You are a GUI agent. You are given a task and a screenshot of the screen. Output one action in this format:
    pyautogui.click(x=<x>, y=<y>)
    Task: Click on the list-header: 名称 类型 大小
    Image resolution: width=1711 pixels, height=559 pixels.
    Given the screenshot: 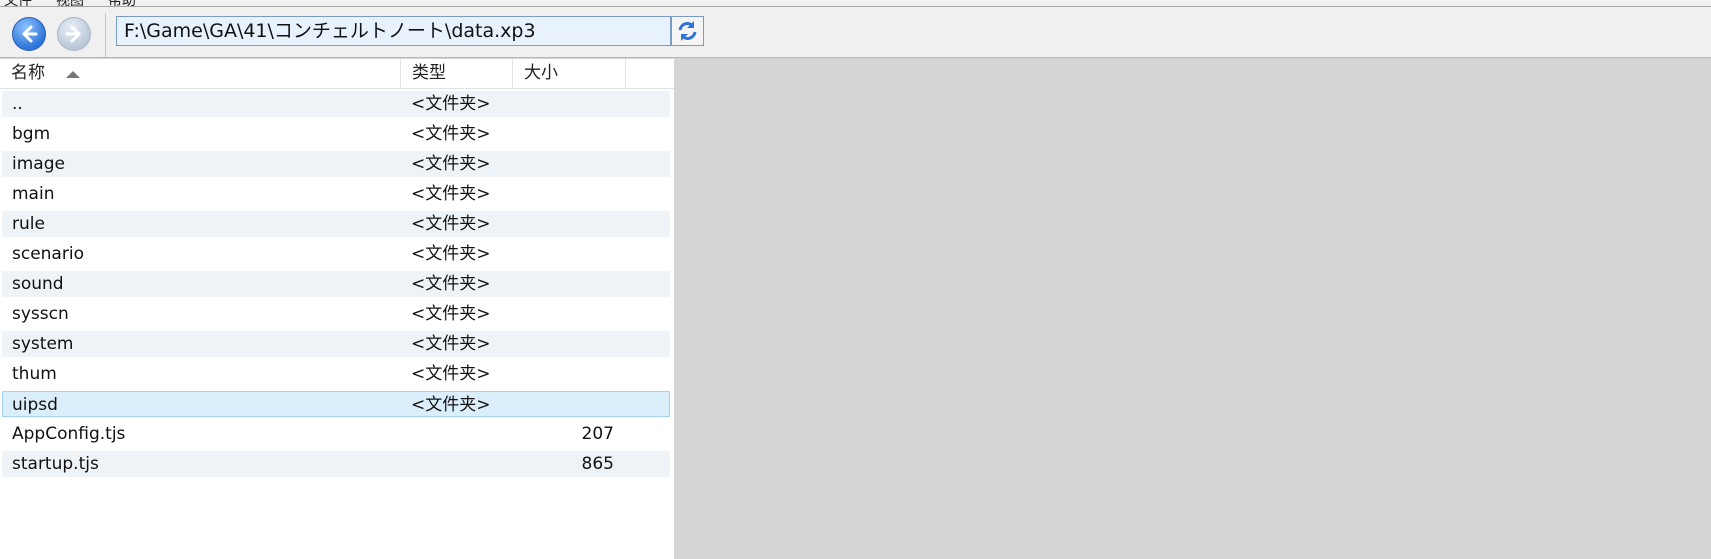 What is the action you would take?
    pyautogui.click(x=337, y=74)
    